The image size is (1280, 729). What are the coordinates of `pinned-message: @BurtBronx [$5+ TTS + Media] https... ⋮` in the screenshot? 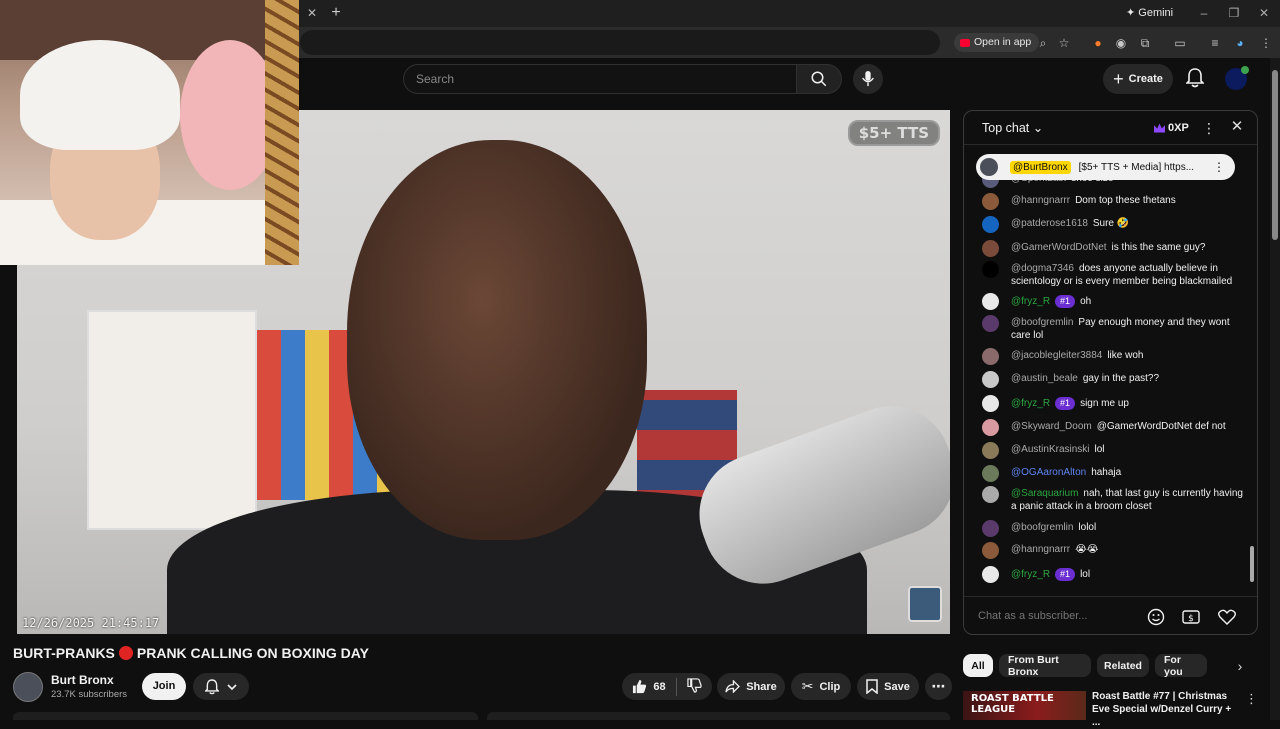 It's located at (1105, 167).